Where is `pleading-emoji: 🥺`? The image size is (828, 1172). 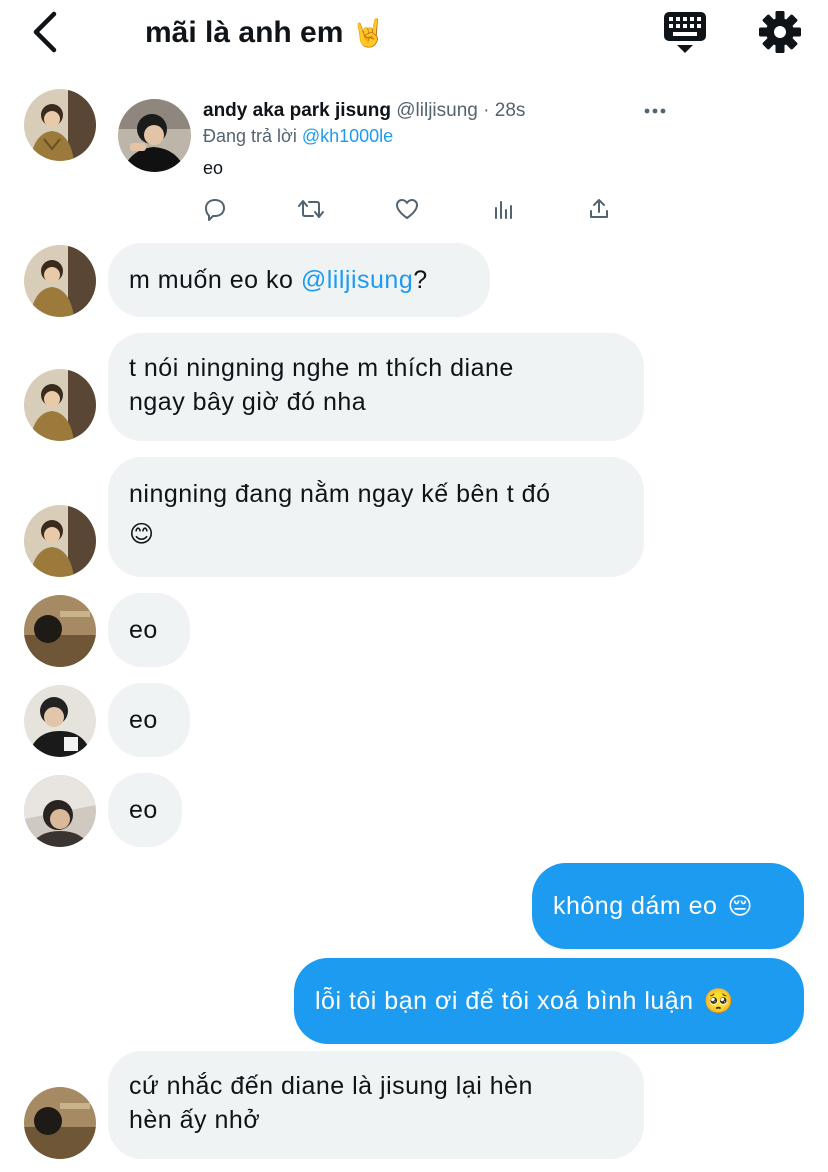 pleading-emoji: 🥺 is located at coordinates (718, 1001).